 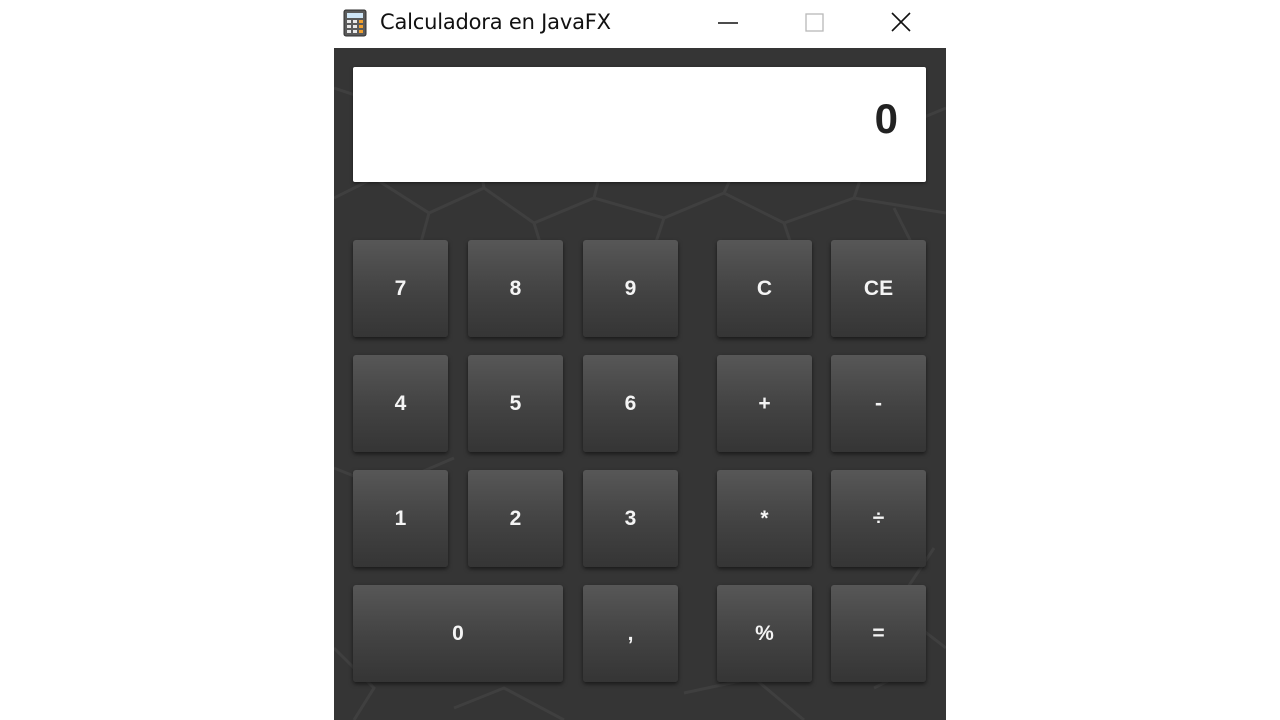 I want to click on percent-button: %, so click(x=764, y=633).